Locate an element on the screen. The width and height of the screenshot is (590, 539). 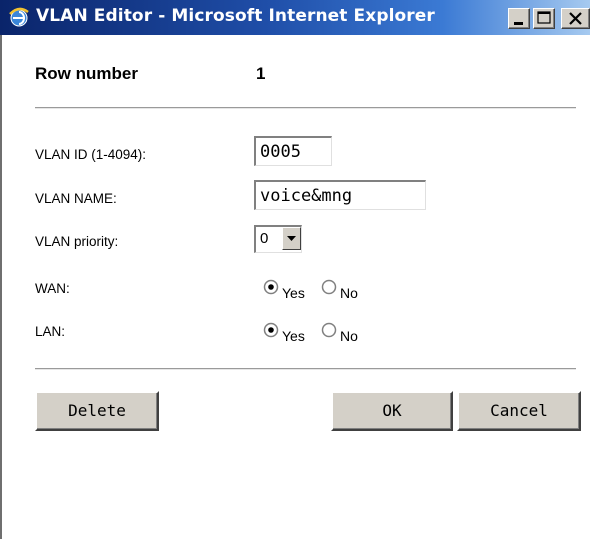
wan-yes-radio is located at coordinates (271, 287).